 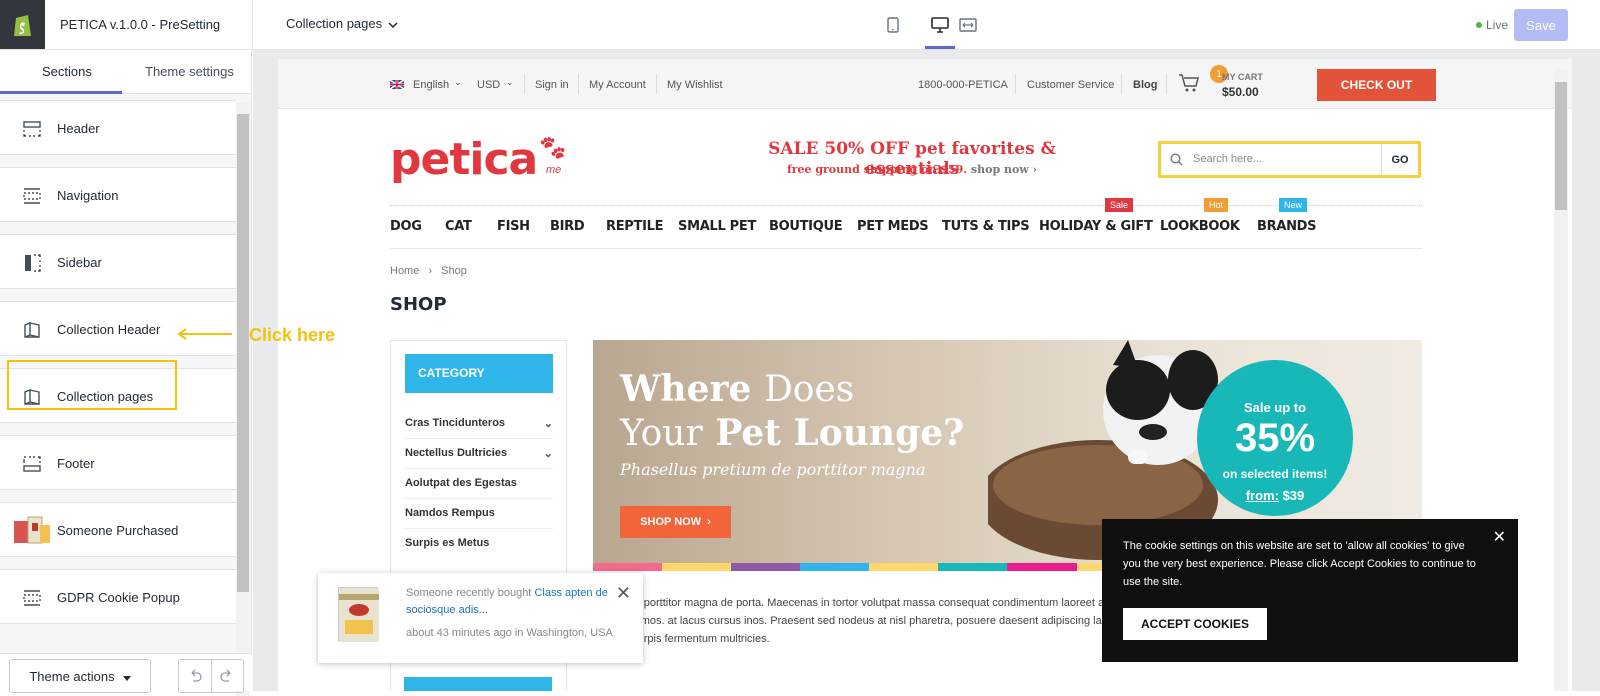 What do you see at coordinates (227, 676) in the screenshot?
I see `redo-icon` at bounding box center [227, 676].